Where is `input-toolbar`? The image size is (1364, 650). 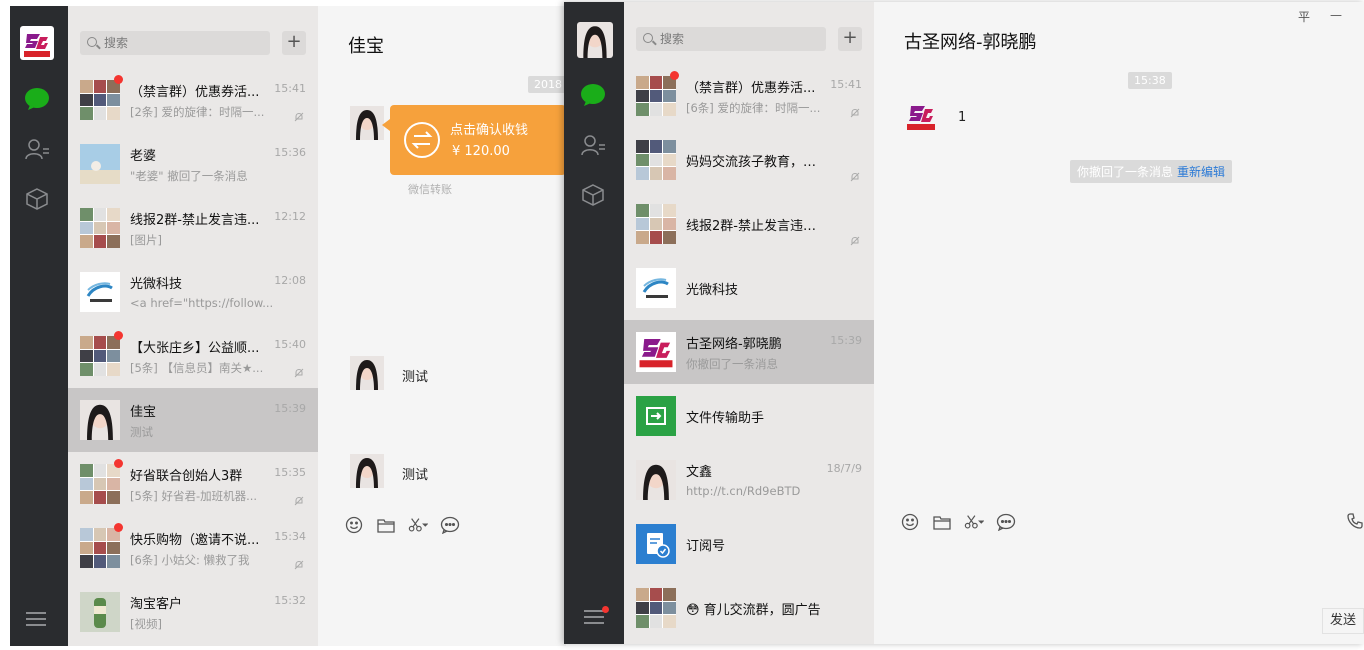
input-toolbar is located at coordinates (402, 526).